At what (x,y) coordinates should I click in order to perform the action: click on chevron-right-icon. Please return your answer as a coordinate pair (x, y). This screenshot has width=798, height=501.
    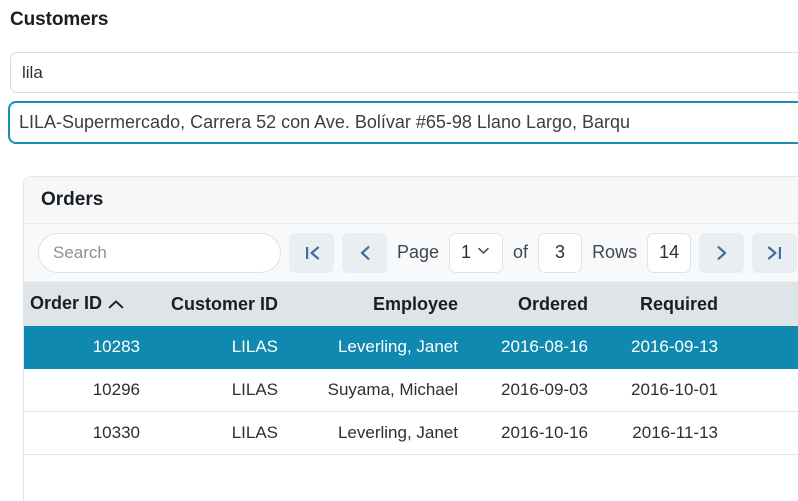
    Looking at the image, I should click on (722, 253).